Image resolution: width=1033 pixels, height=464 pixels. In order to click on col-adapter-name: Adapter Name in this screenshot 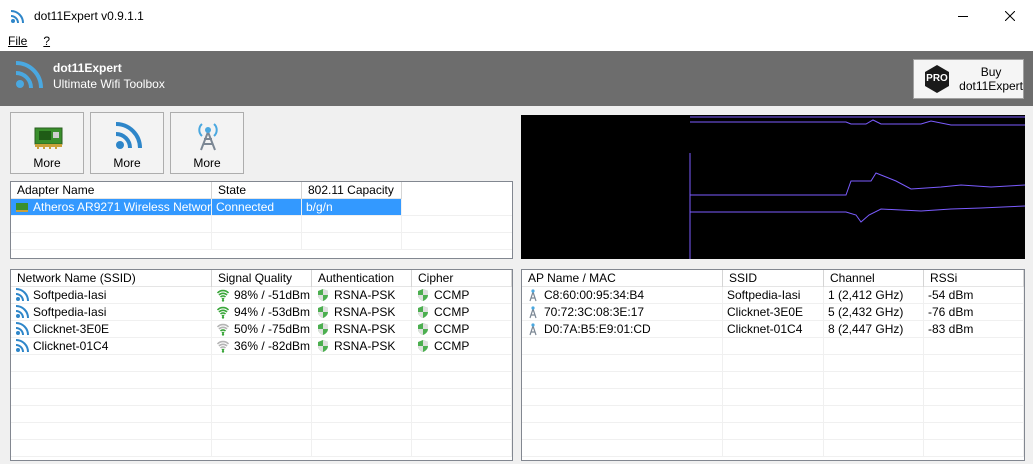, I will do `click(111, 190)`.